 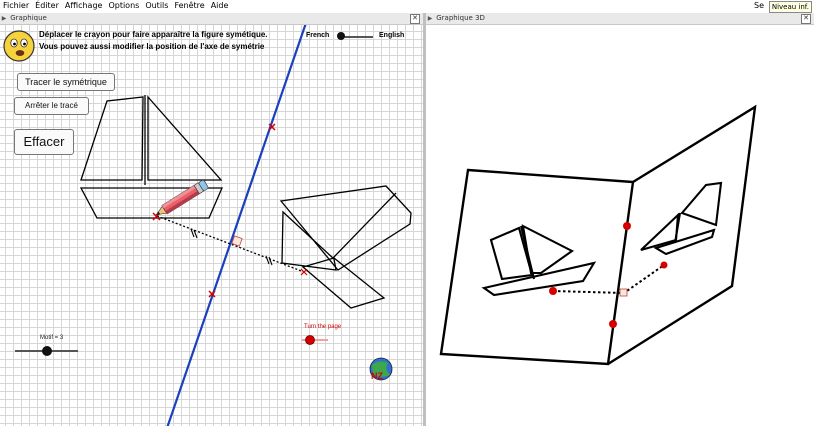 What do you see at coordinates (156, 6) in the screenshot?
I see `menu-outils: Outils` at bounding box center [156, 6].